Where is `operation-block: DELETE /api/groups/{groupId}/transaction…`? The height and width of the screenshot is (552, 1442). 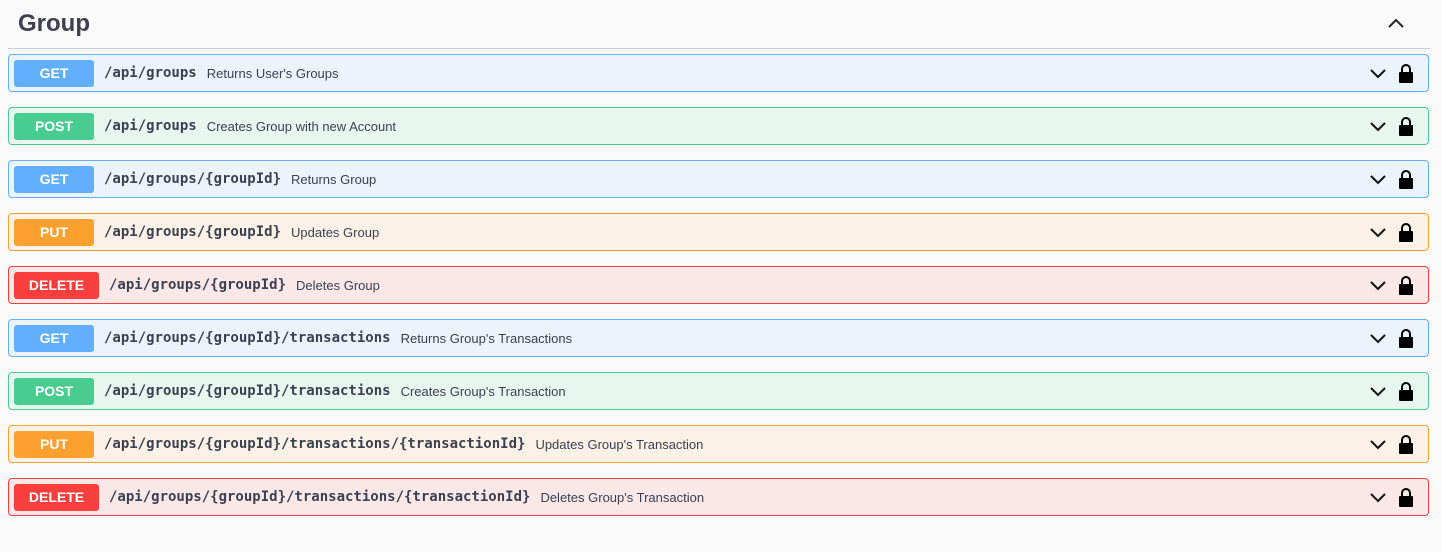
operation-block: DELETE /api/groups/{groupId}/transaction… is located at coordinates (718, 497).